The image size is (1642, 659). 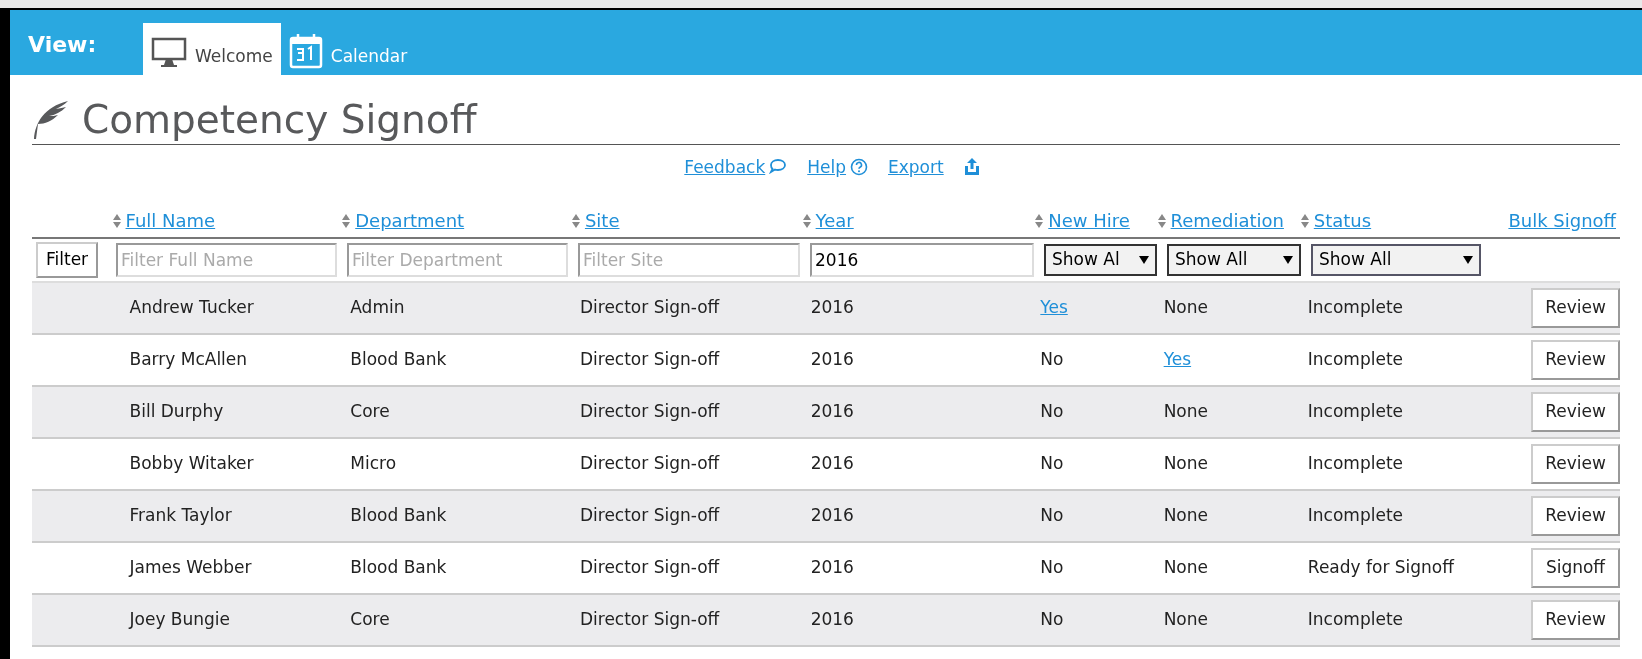 I want to click on column-header-link: Full Name, so click(x=170, y=220).